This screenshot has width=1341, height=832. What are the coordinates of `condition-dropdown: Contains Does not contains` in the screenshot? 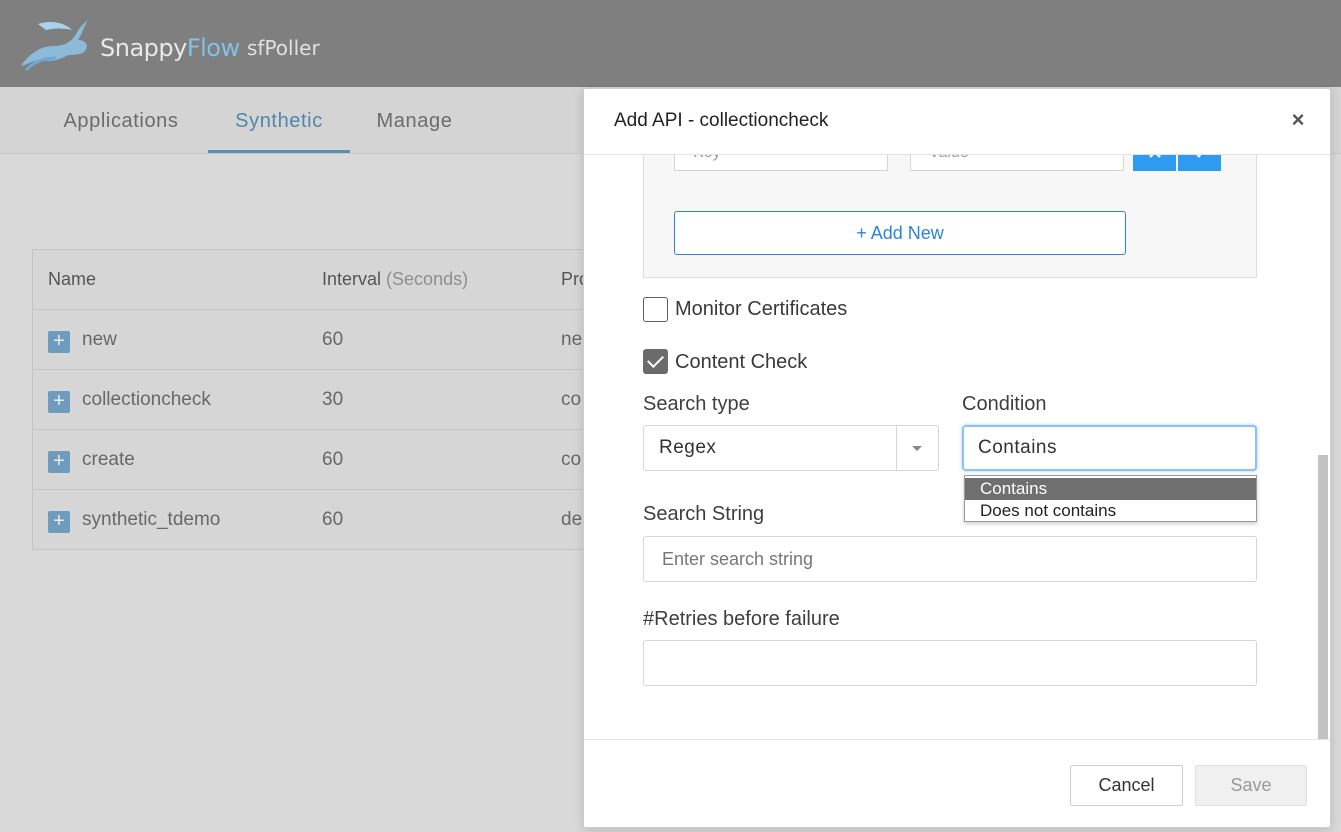 It's located at (1110, 498).